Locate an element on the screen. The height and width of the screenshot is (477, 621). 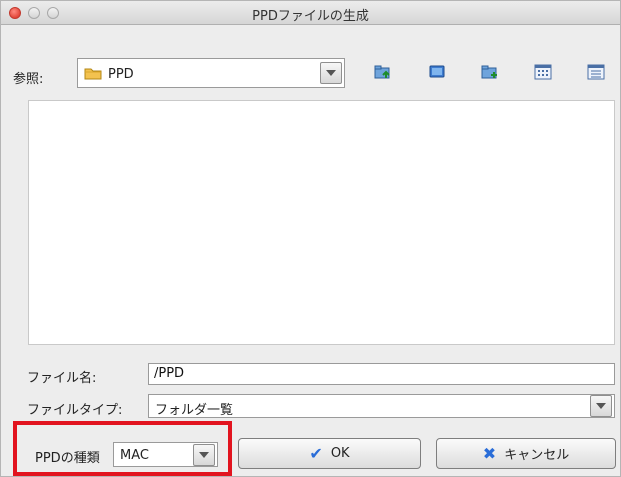
filetype-value: フォルダ一覧 is located at coordinates (194, 410).